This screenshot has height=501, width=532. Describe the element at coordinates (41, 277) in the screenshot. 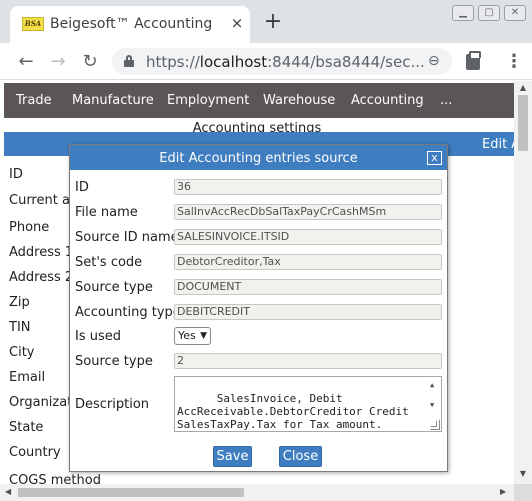

I see `bg-label-address-2: Address 2` at that location.